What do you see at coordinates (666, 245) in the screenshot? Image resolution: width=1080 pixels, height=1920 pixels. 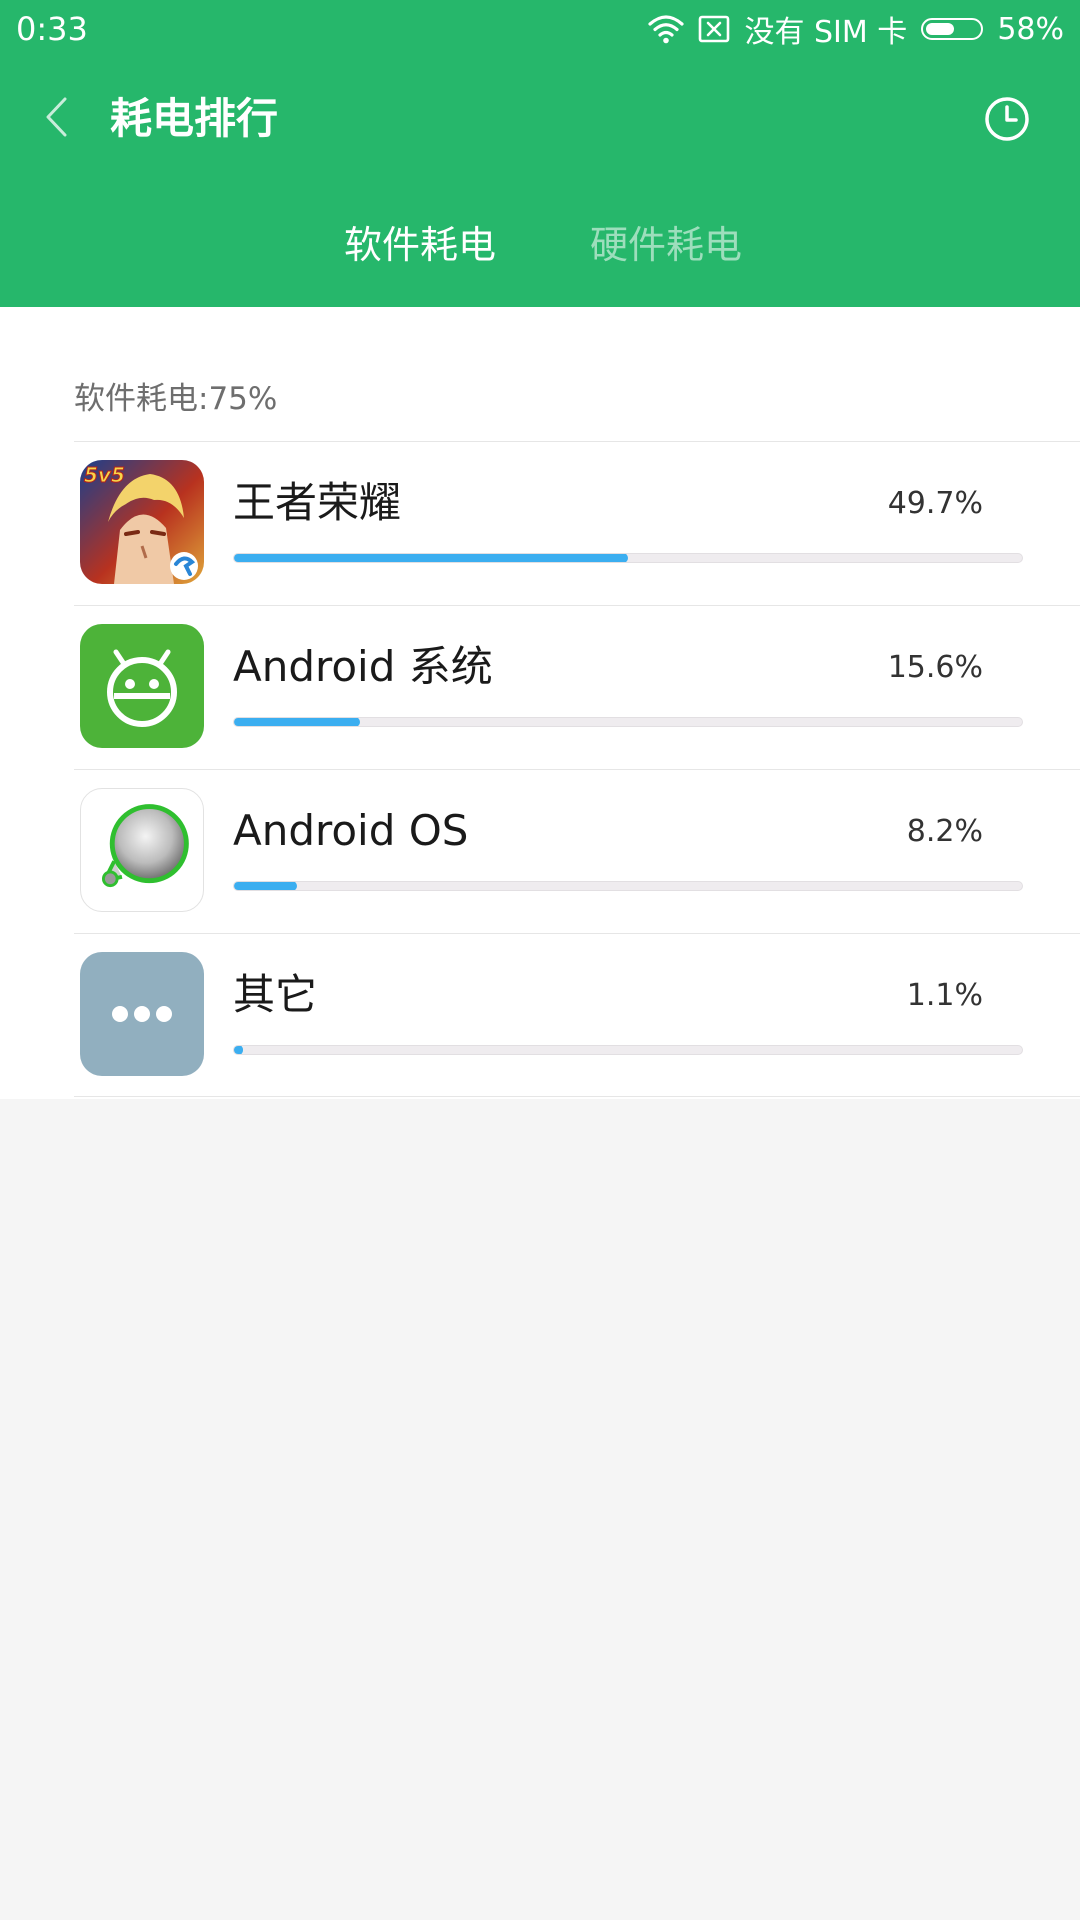 I see `tab-hardware-power: 硬件耗电` at bounding box center [666, 245].